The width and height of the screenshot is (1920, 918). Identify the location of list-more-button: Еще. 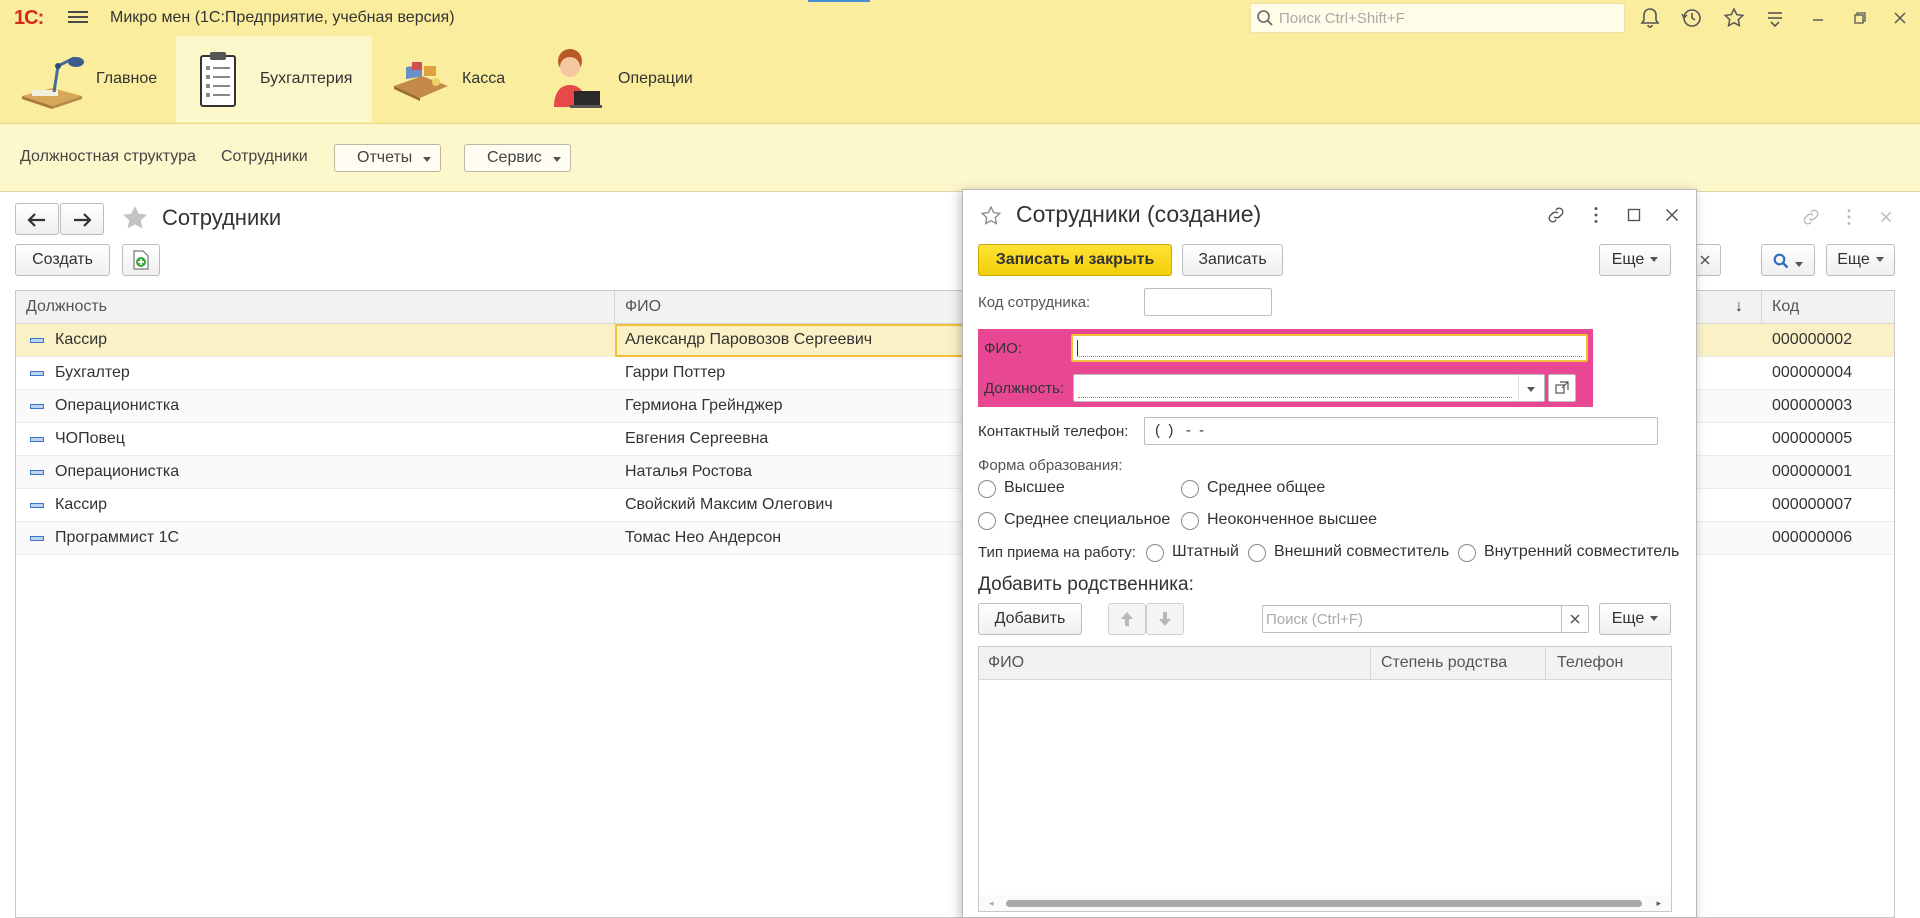
(1860, 260).